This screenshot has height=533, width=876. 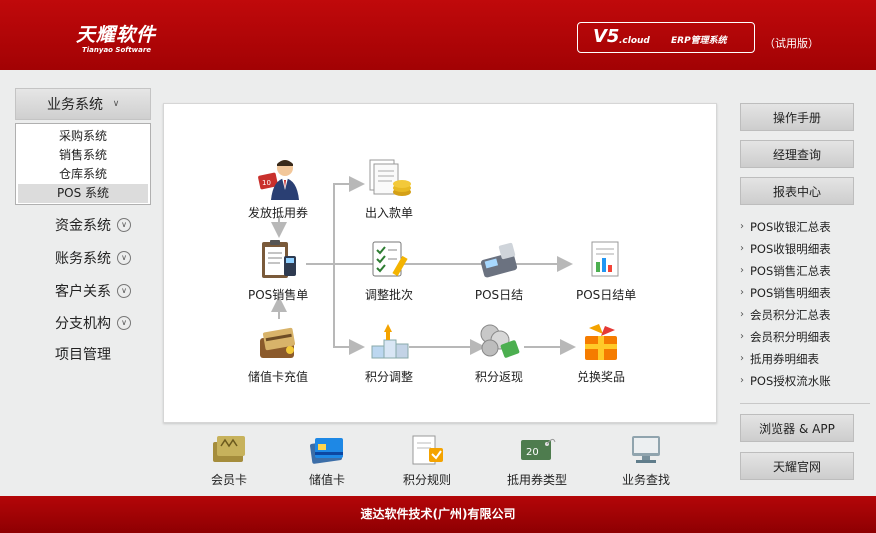 I want to click on nav-item-branches: 分支机构 ∨, so click(x=83, y=323).